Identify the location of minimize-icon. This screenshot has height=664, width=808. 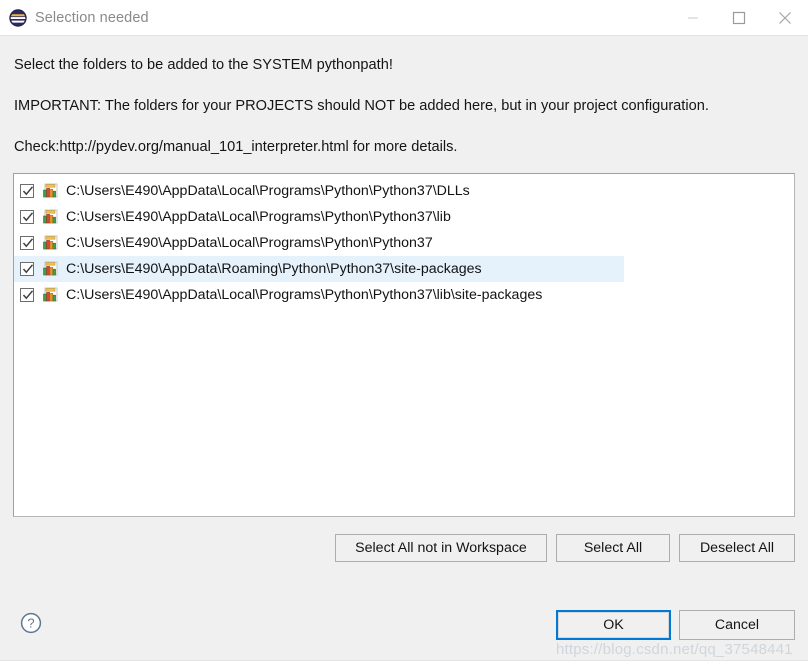
(693, 18).